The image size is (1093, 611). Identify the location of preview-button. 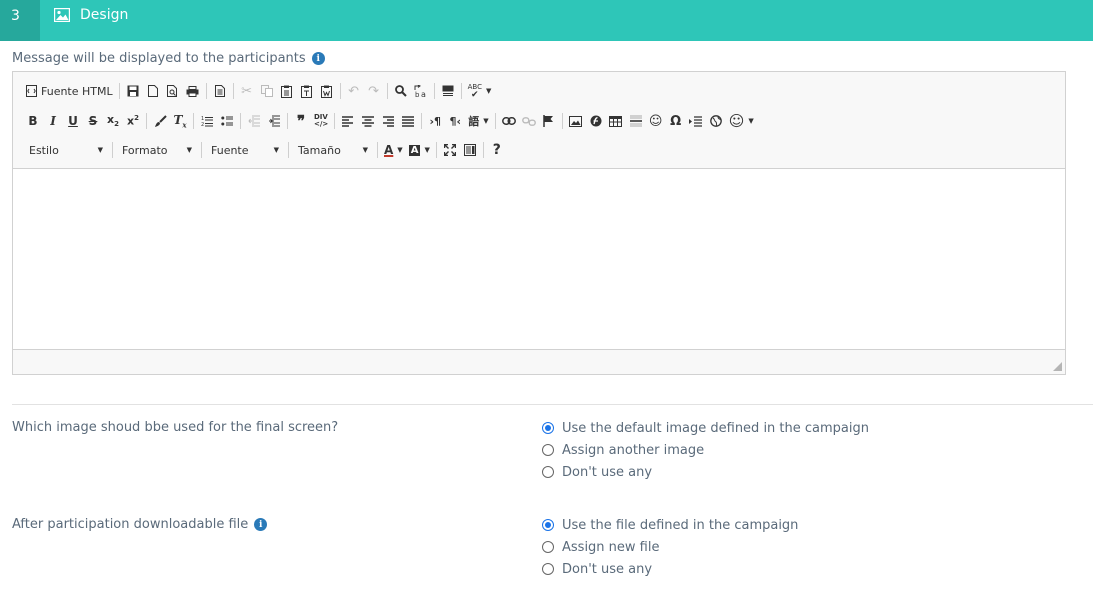
(173, 91).